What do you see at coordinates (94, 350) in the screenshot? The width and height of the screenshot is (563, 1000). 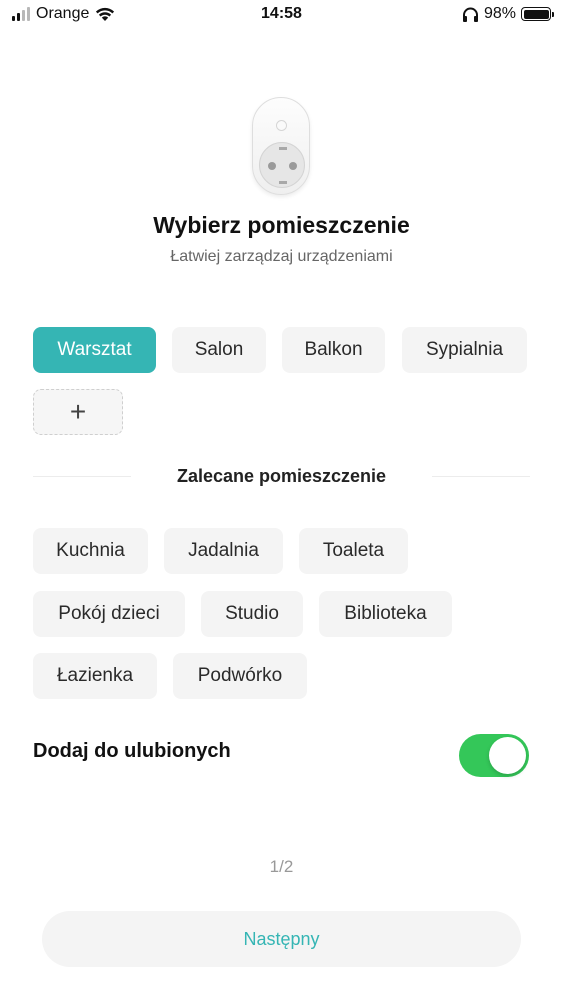 I see `room-chip-warsztat: Warsztat` at bounding box center [94, 350].